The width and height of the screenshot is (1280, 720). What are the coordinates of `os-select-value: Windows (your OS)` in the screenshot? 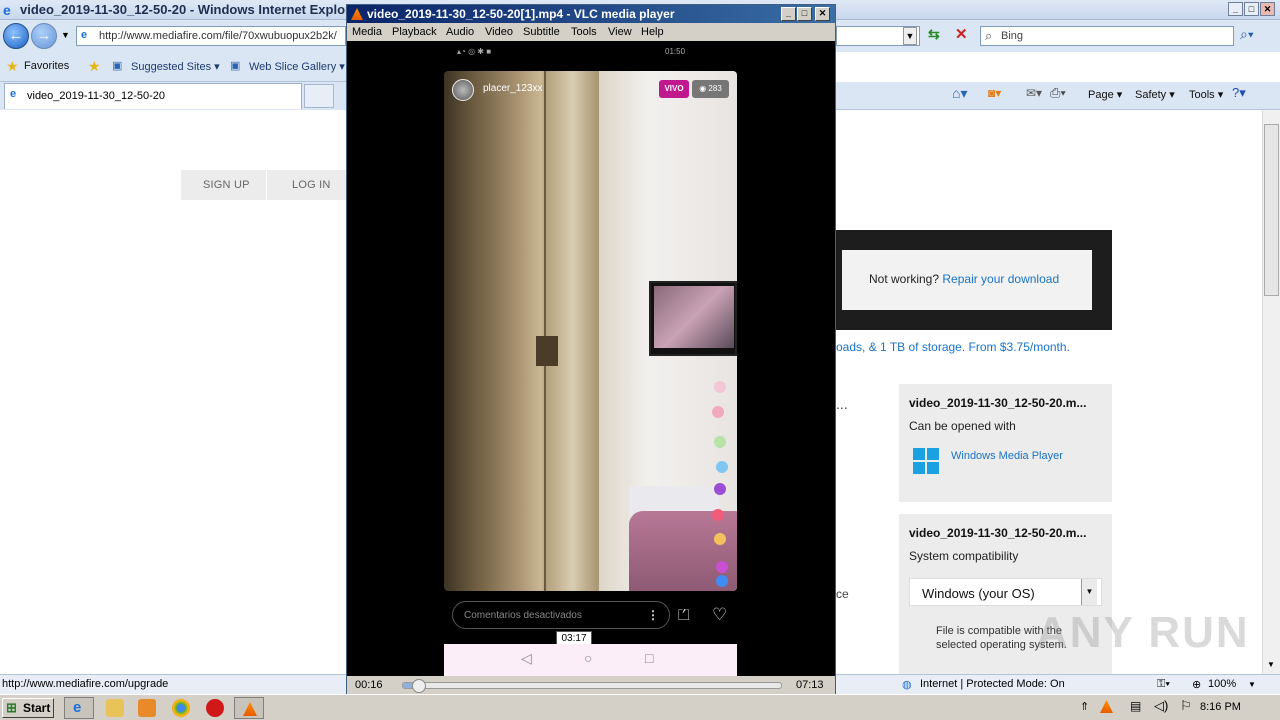 It's located at (978, 593).